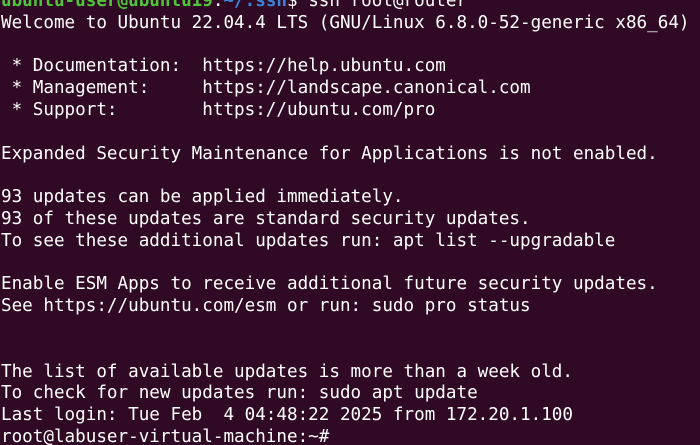 This screenshot has width=700, height=445. What do you see at coordinates (334, 436) in the screenshot?
I see `terminal-cursor` at bounding box center [334, 436].